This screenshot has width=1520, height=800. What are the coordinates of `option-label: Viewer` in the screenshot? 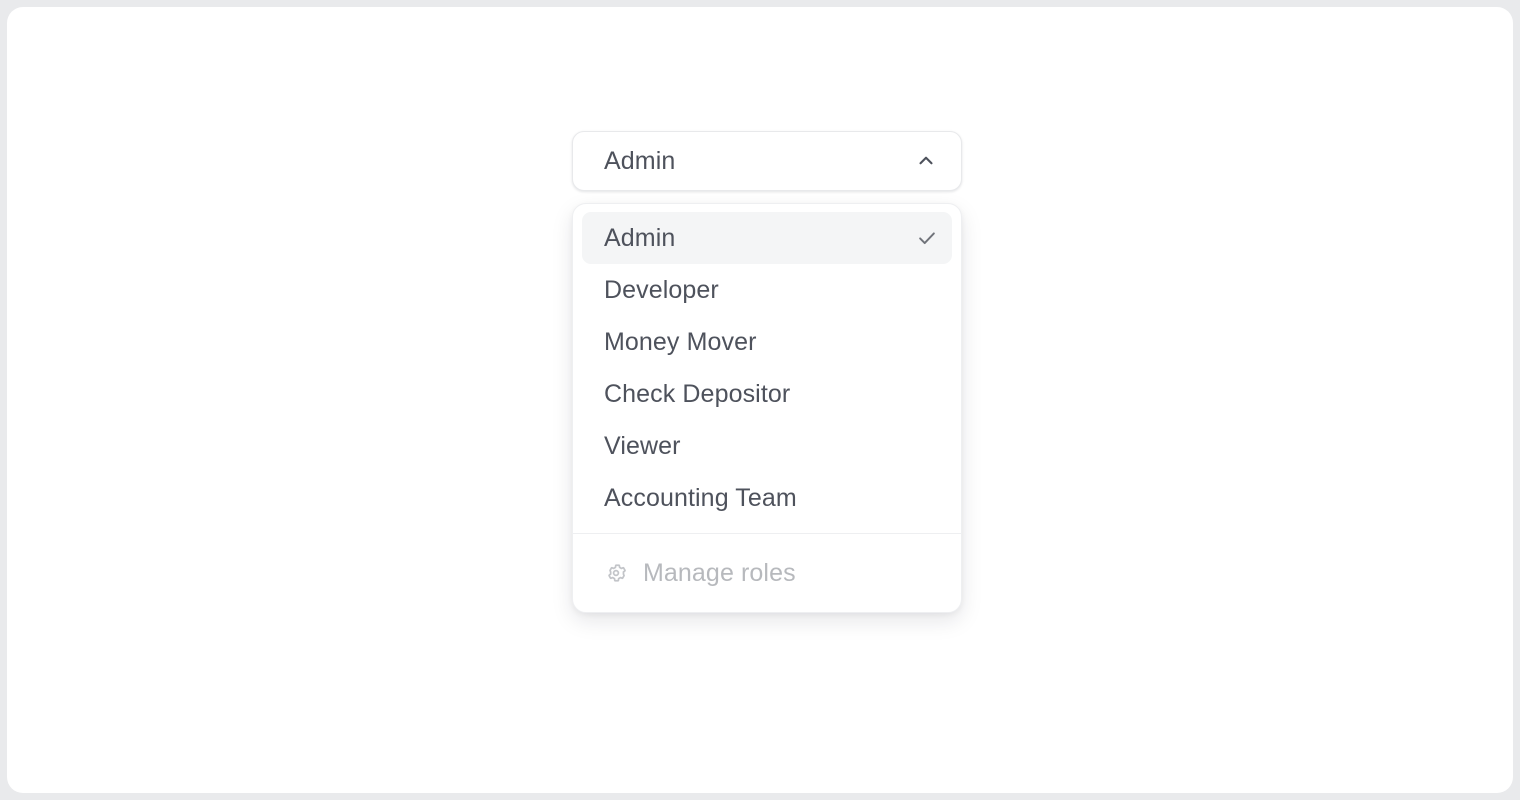 It's located at (642, 445).